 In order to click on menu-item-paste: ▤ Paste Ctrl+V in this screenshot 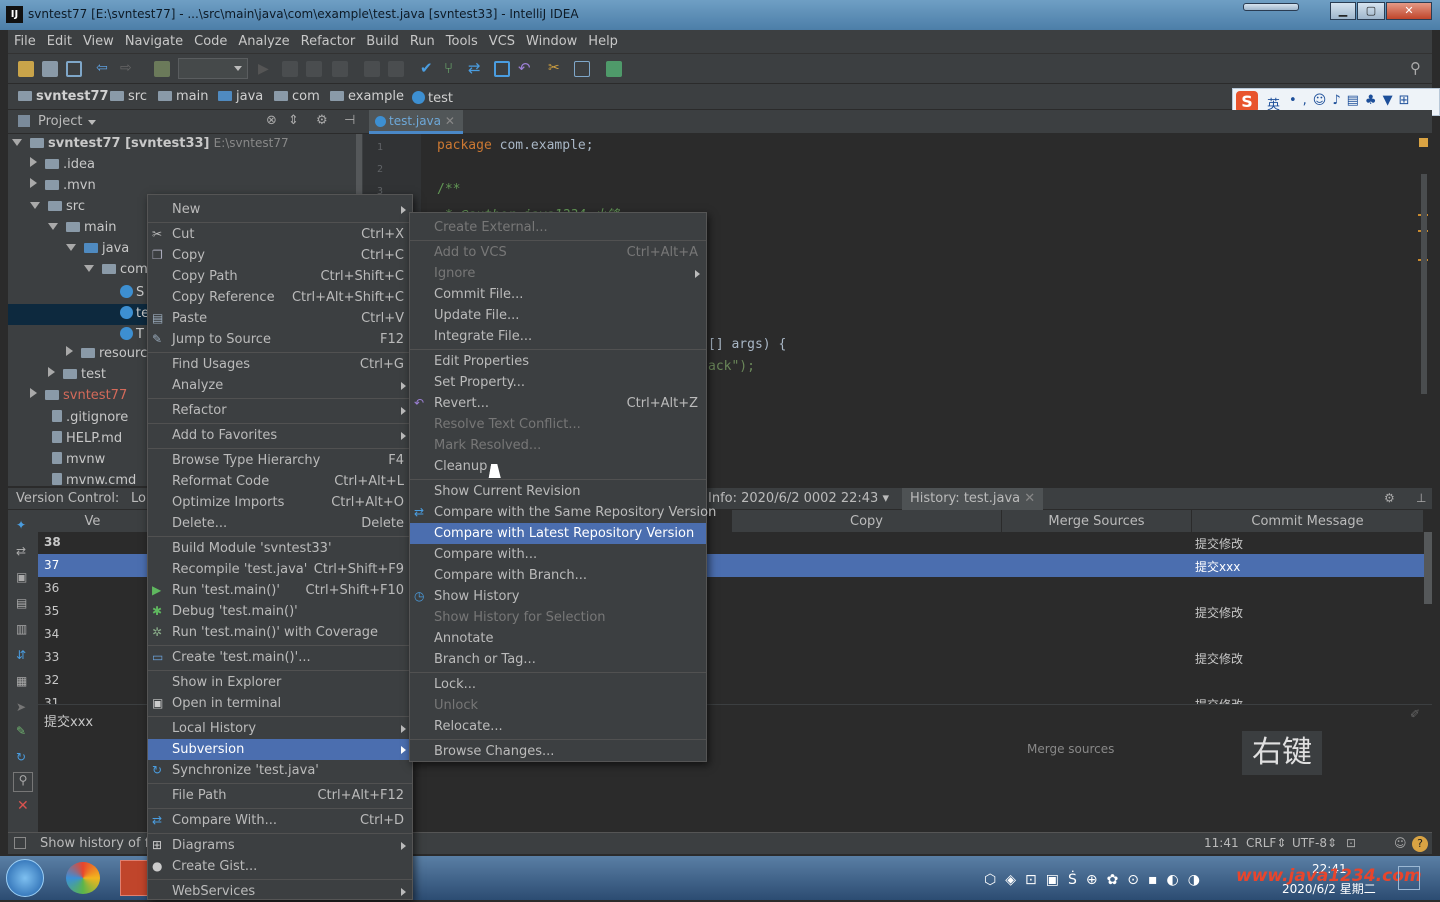, I will do `click(280, 318)`.